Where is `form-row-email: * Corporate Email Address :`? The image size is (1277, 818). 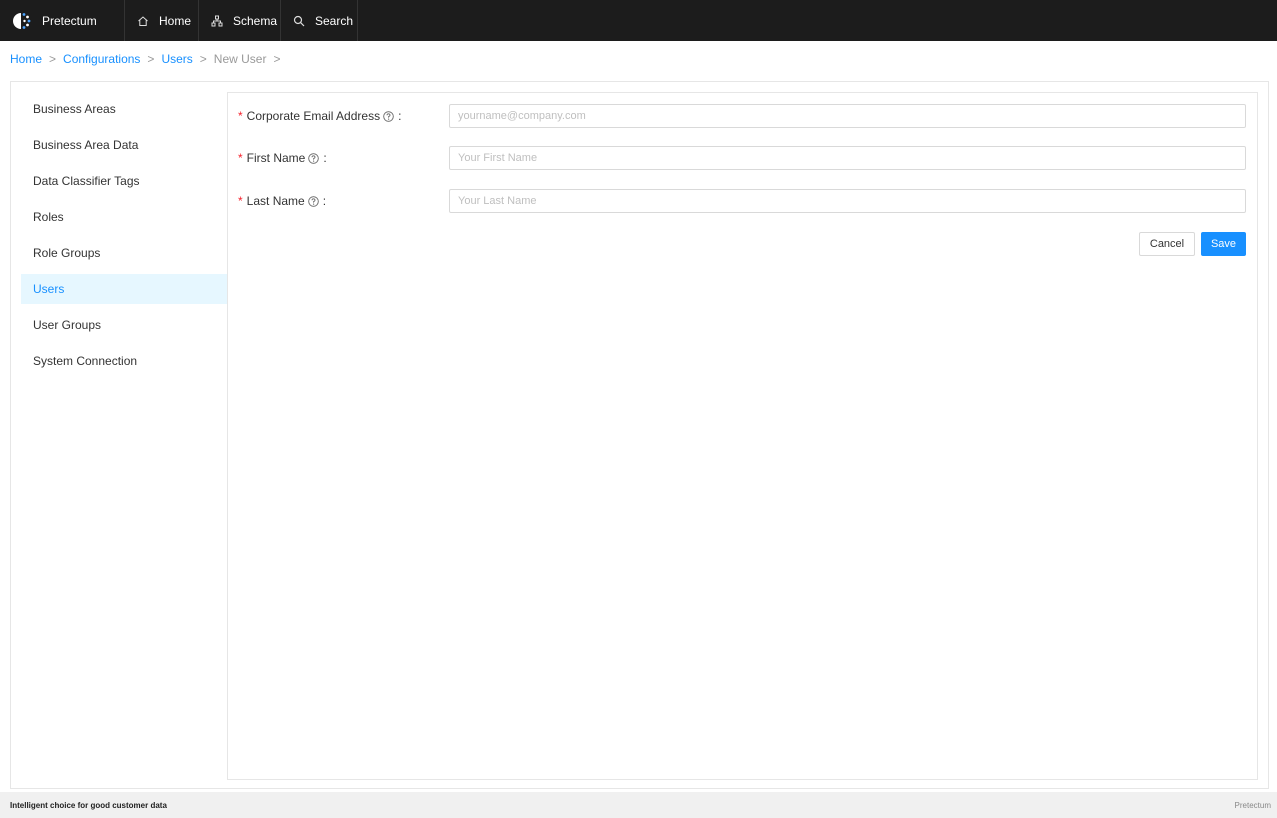 form-row-email: * Corporate Email Address : is located at coordinates (742, 116).